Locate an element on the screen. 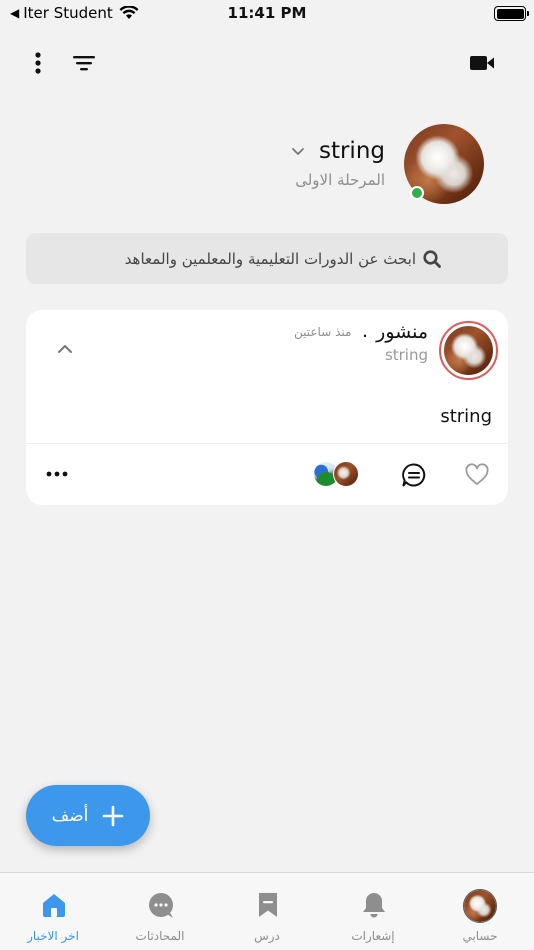 The height and width of the screenshot is (950, 534). tab-chats: المحادثات is located at coordinates (160, 911).